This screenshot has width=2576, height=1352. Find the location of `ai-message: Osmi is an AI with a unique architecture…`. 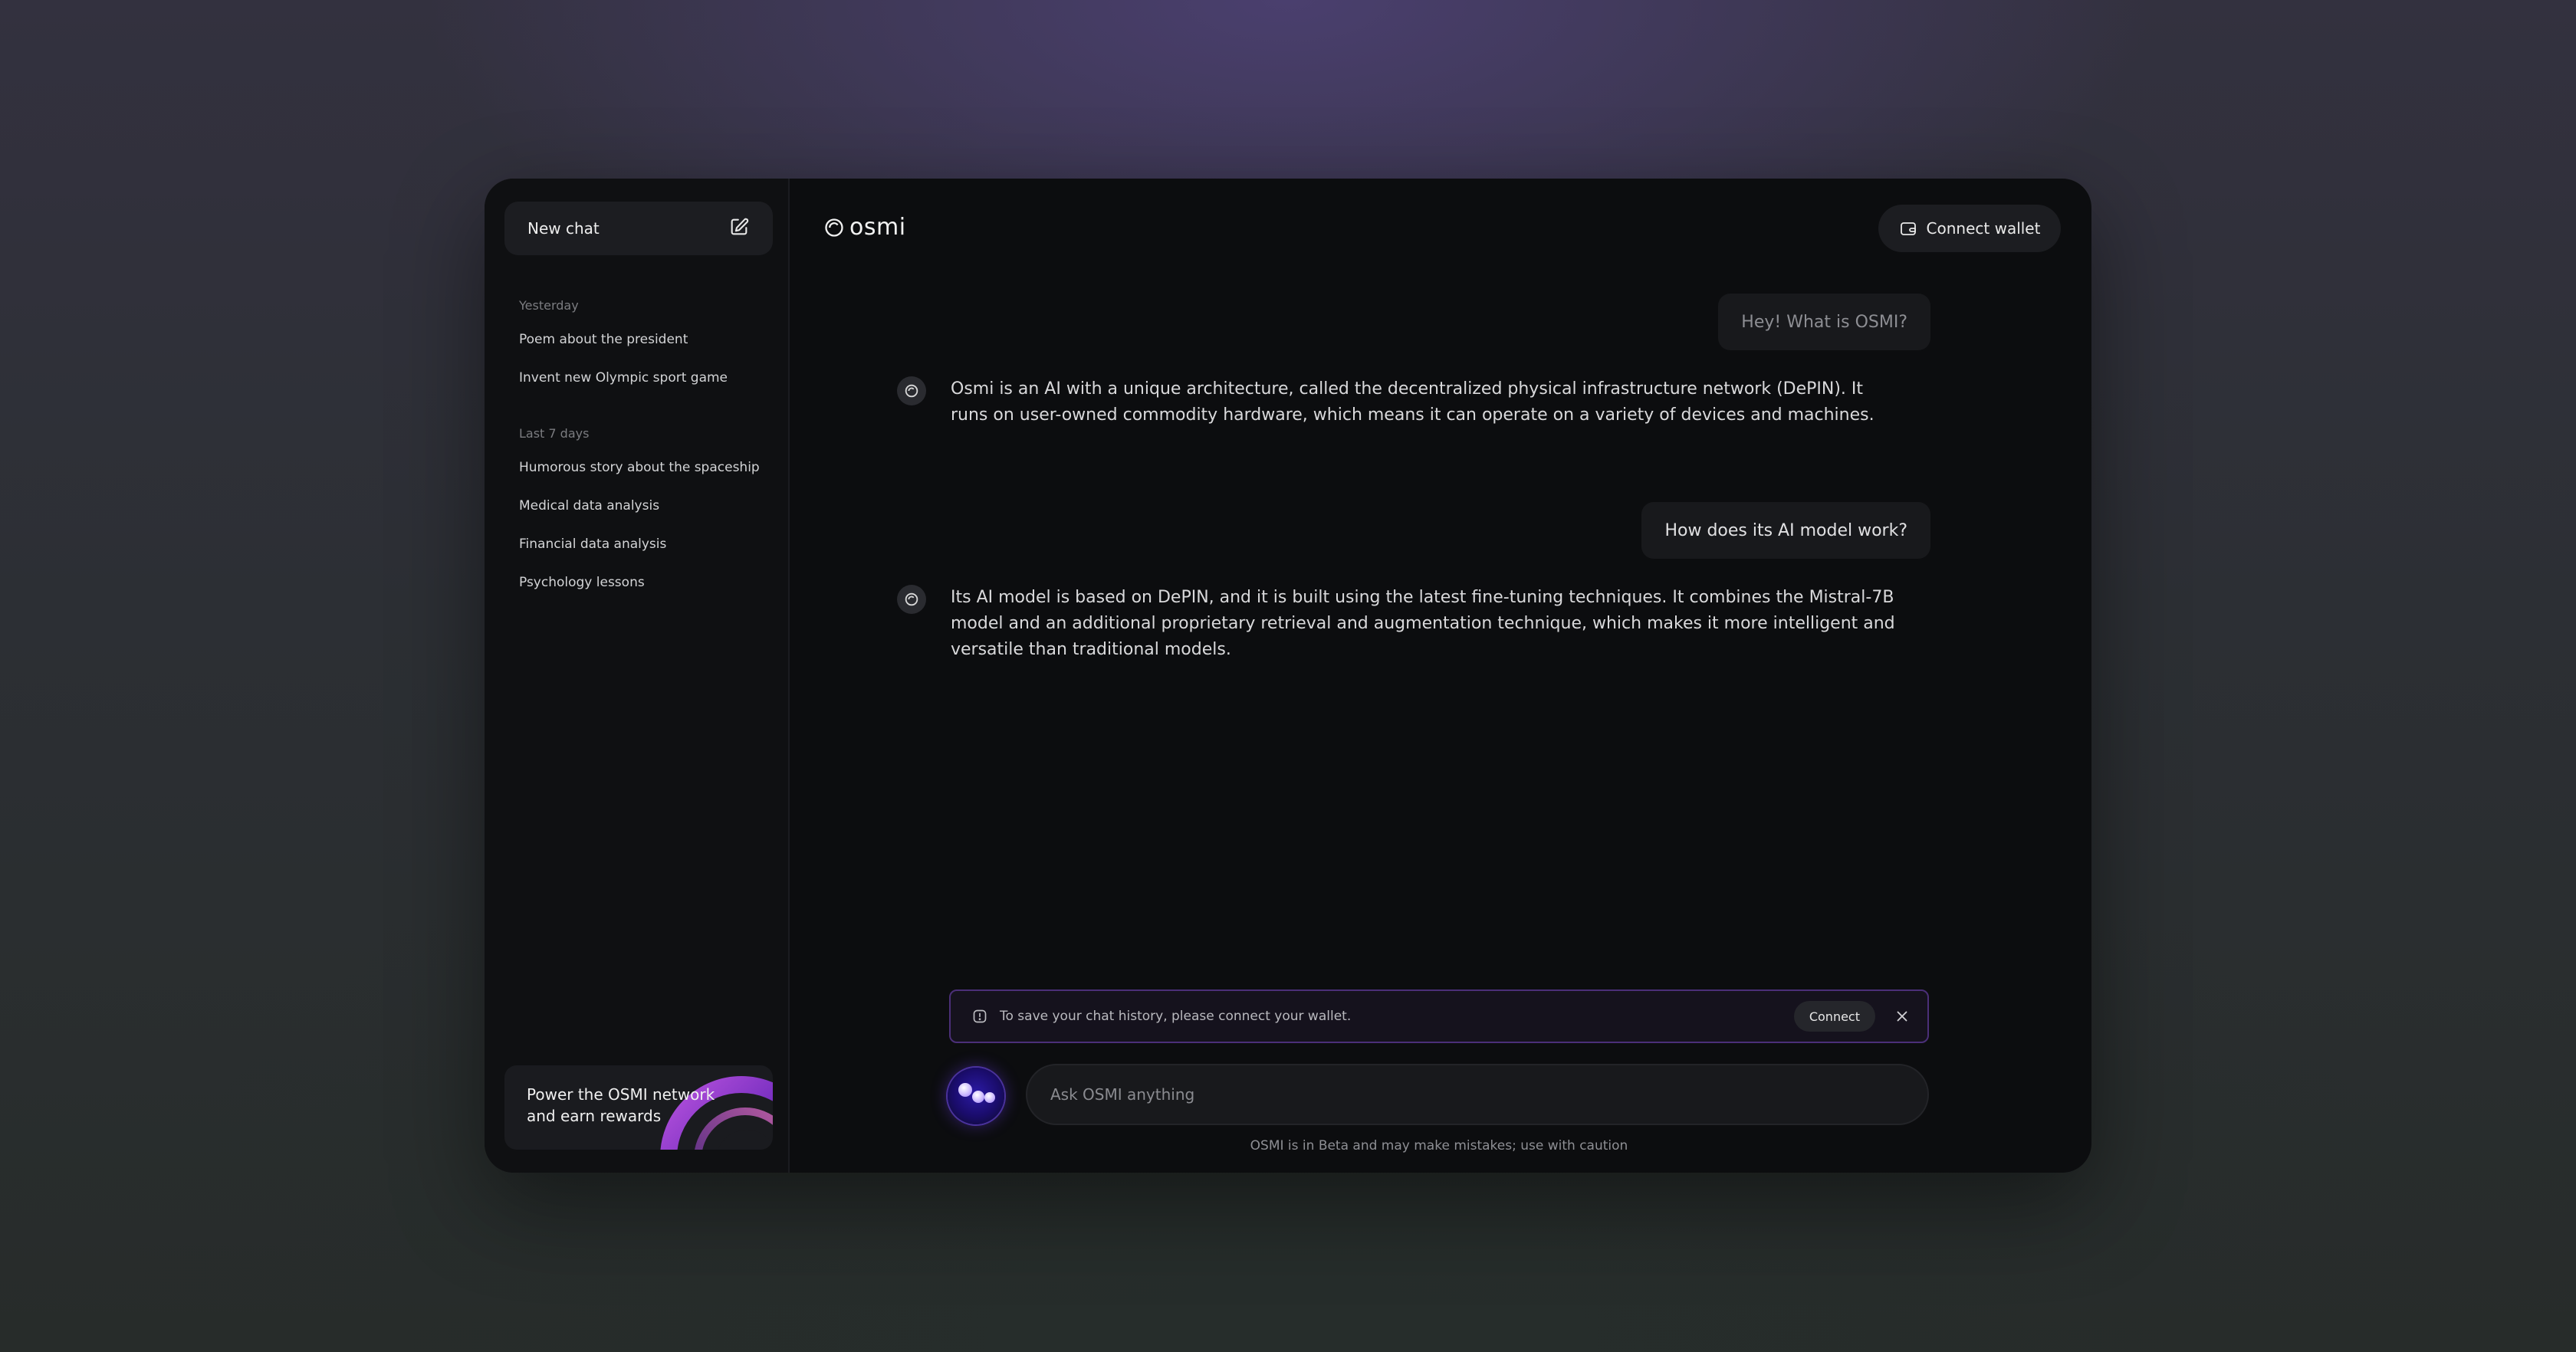

ai-message: Osmi is an AI with a unique architecture… is located at coordinates (1399, 402).